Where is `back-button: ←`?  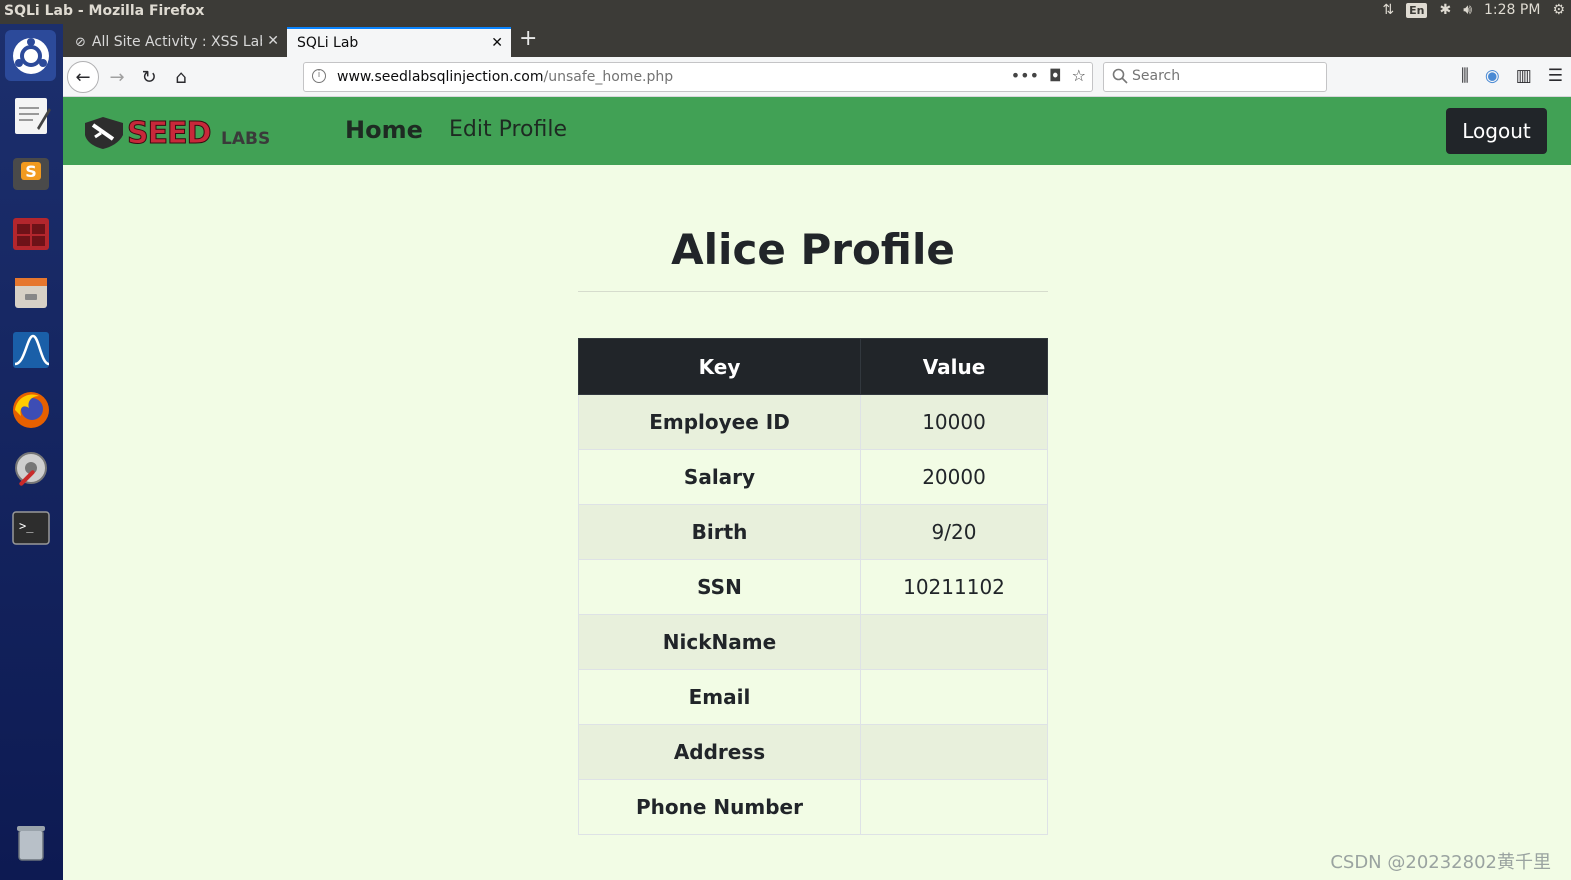
back-button: ← is located at coordinates (83, 77).